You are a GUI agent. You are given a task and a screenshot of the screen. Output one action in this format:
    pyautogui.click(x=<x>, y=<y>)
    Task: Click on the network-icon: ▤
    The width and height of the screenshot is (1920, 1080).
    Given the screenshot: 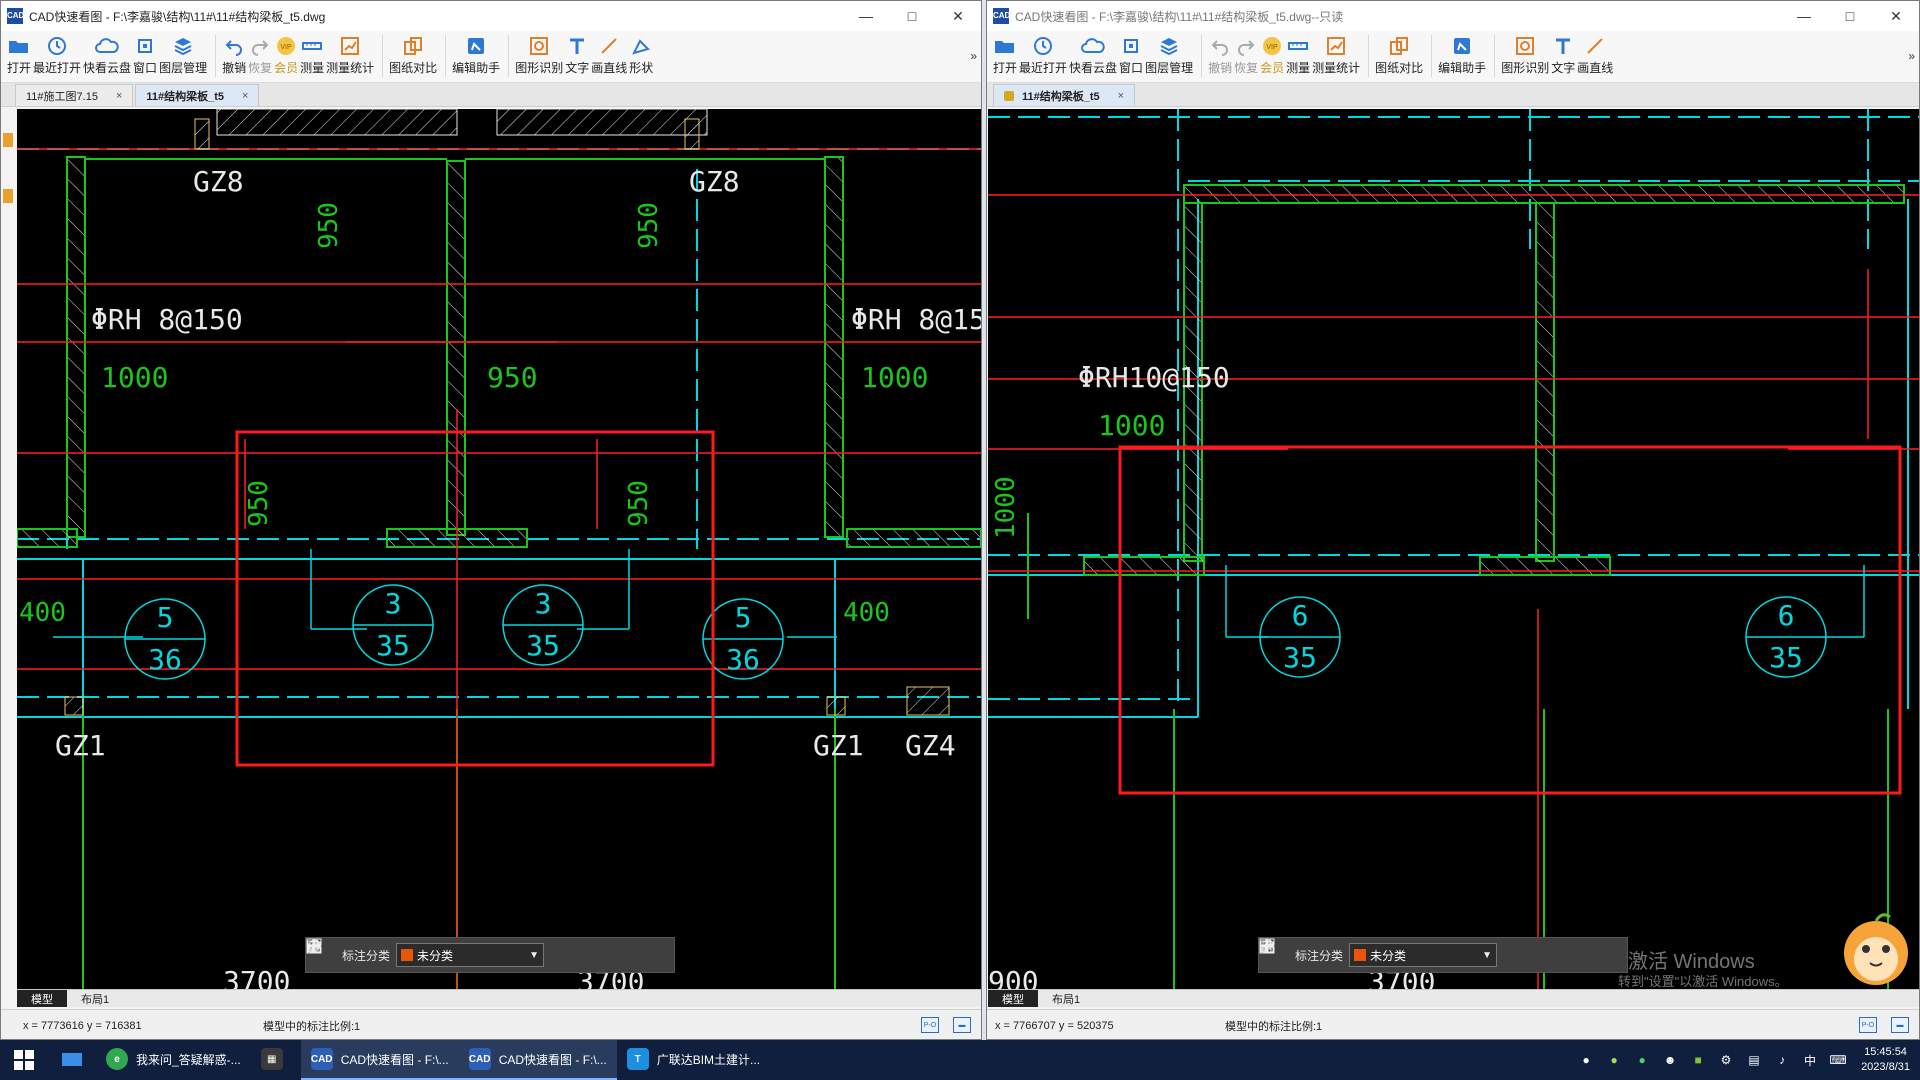 What is the action you would take?
    pyautogui.click(x=1754, y=1060)
    